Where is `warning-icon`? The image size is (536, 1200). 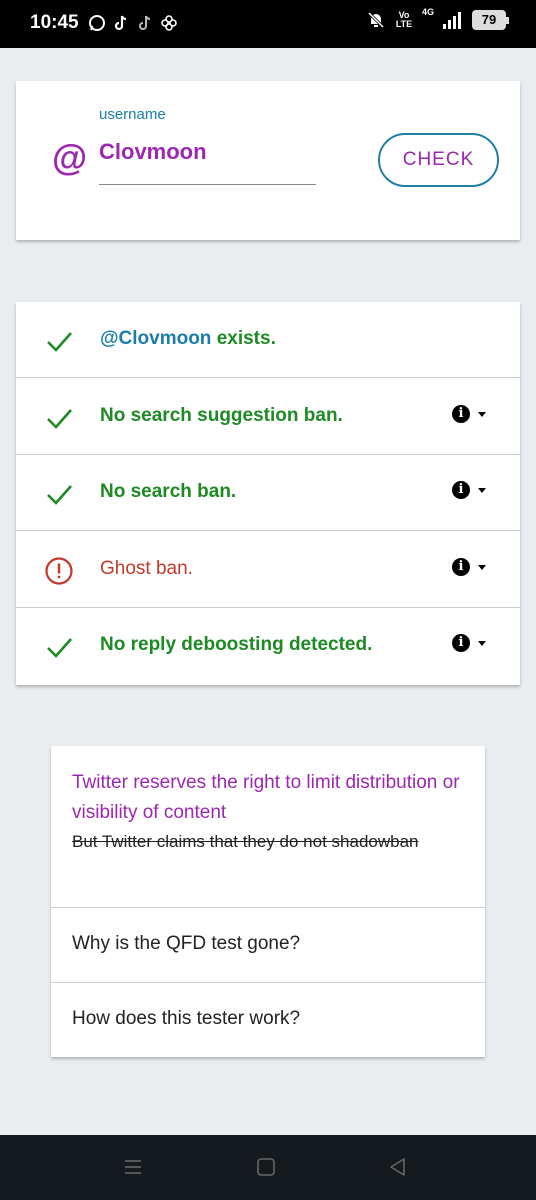
warning-icon is located at coordinates (59, 571).